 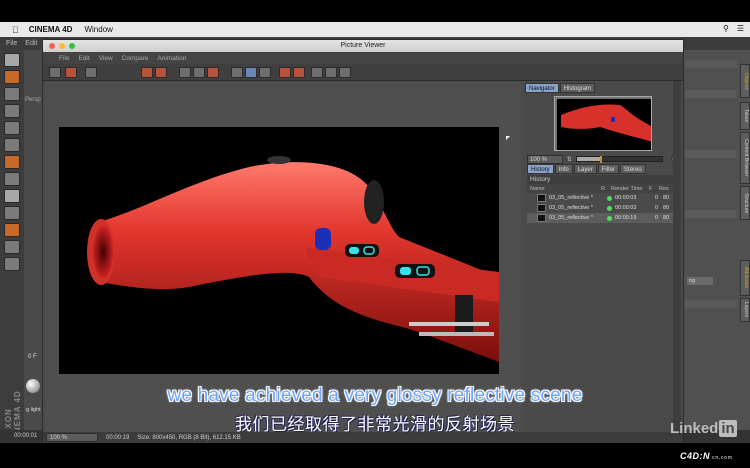 What do you see at coordinates (745, 116) in the screenshot?
I see `tab-takes: Takes` at bounding box center [745, 116].